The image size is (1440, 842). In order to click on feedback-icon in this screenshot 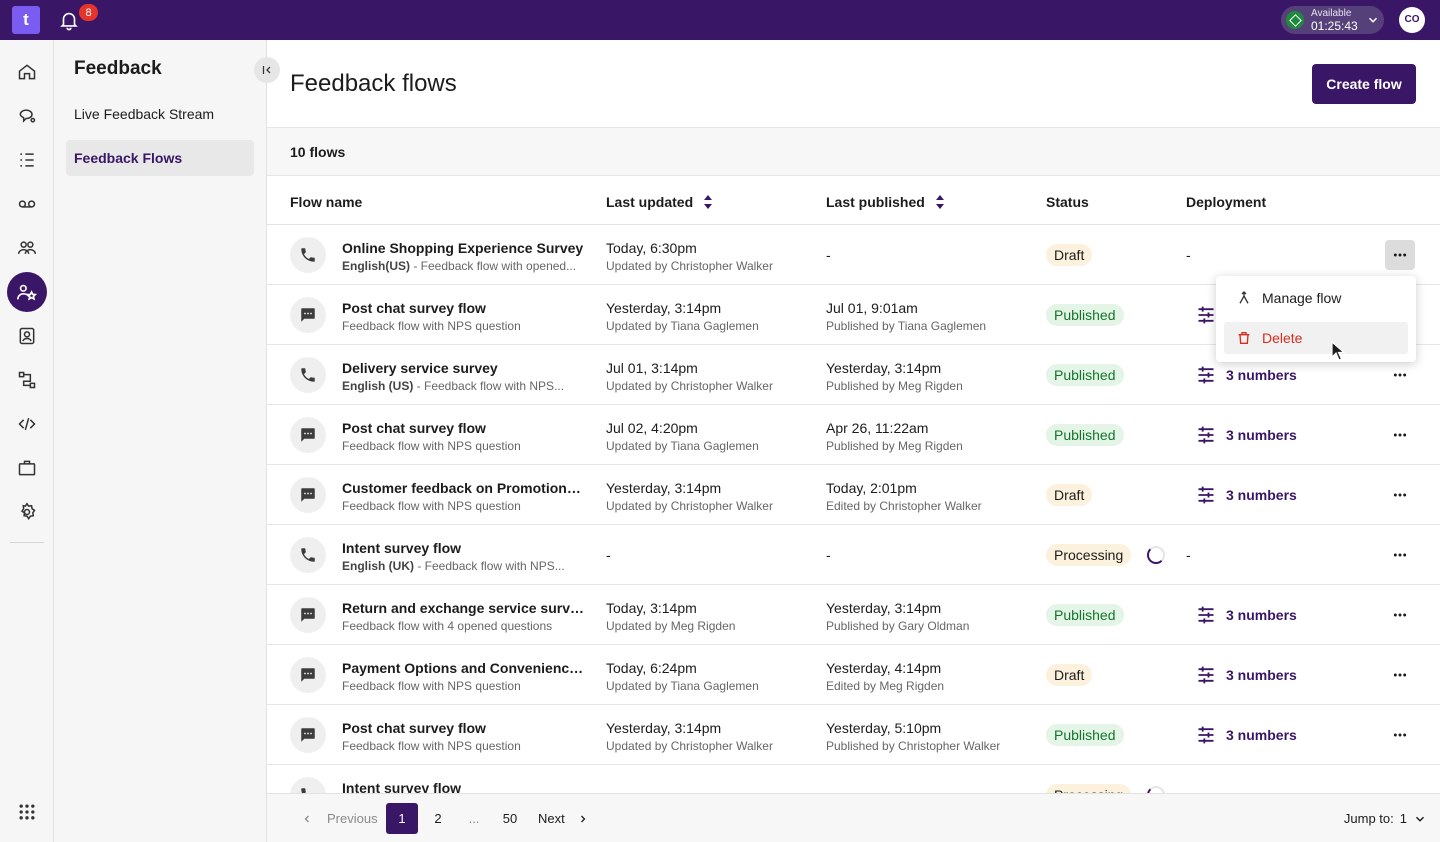, I will do `click(27, 292)`.